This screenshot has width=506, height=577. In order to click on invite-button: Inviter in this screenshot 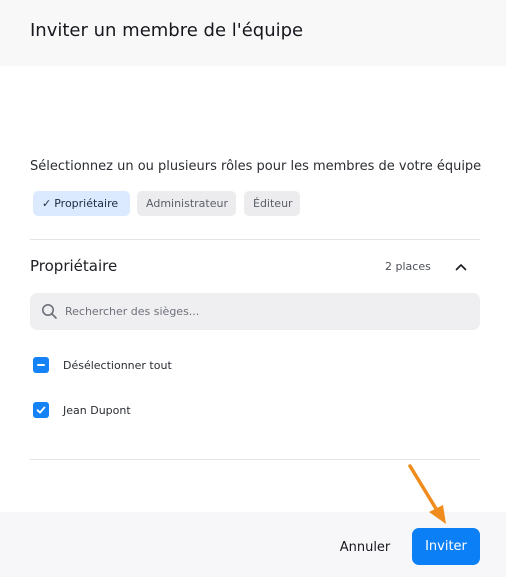, I will do `click(446, 546)`.